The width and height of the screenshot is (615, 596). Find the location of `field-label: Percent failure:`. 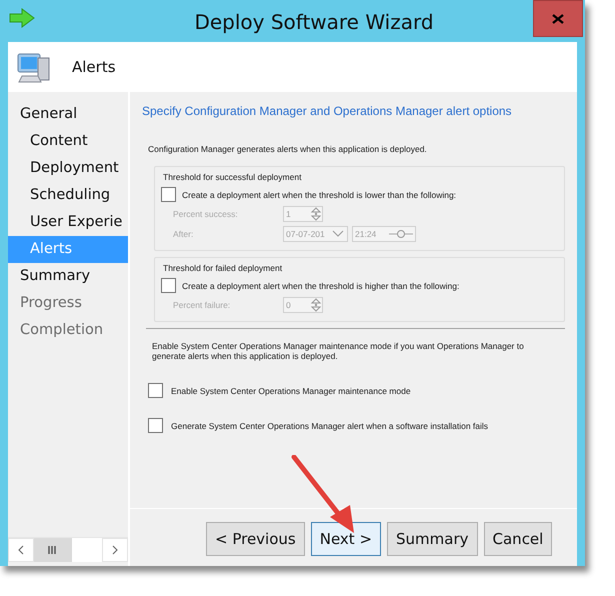

field-label: Percent failure: is located at coordinates (202, 305).